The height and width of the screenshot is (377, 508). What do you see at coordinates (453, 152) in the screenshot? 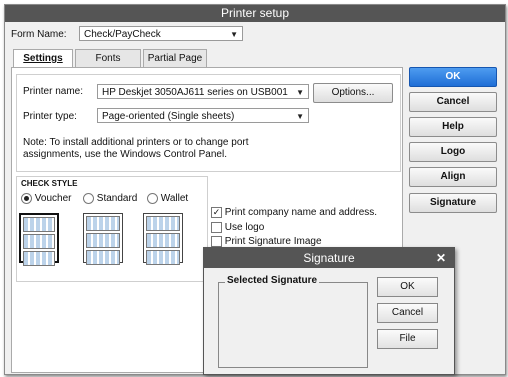
I see `logo-button: Logo` at bounding box center [453, 152].